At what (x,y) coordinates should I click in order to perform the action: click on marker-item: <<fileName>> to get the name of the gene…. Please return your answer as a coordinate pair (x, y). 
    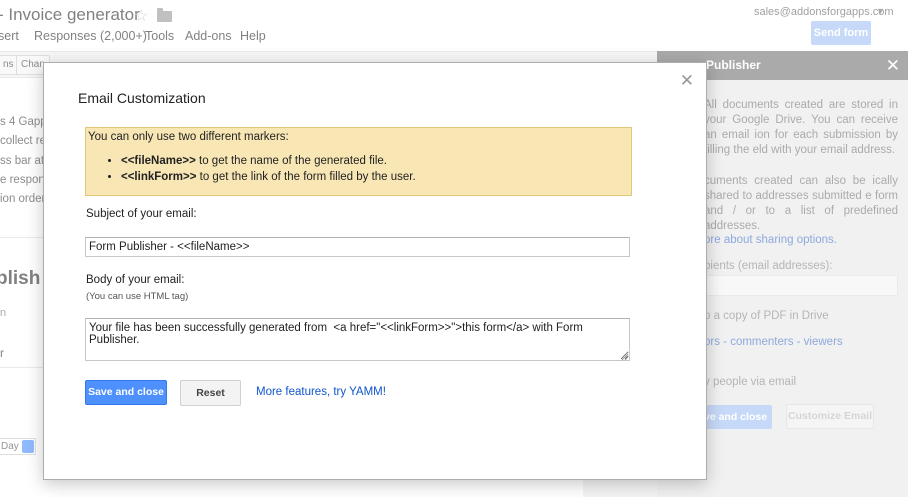
    Looking at the image, I should click on (376, 161).